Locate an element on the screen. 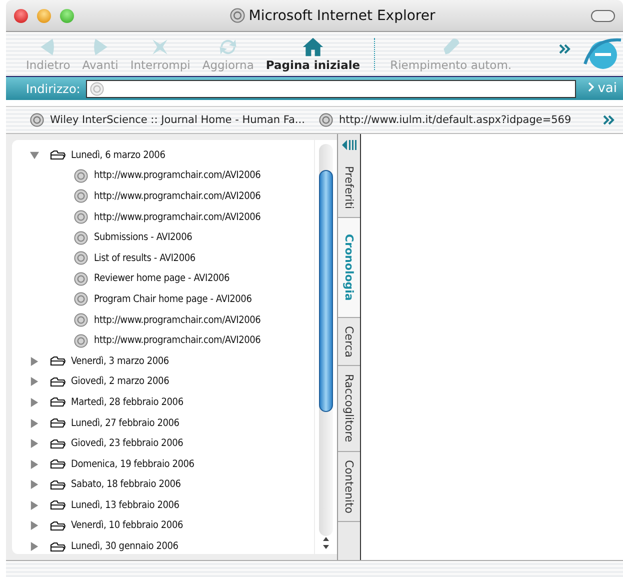 This screenshot has width=623, height=577. scroll-arrows-icon is located at coordinates (326, 543).